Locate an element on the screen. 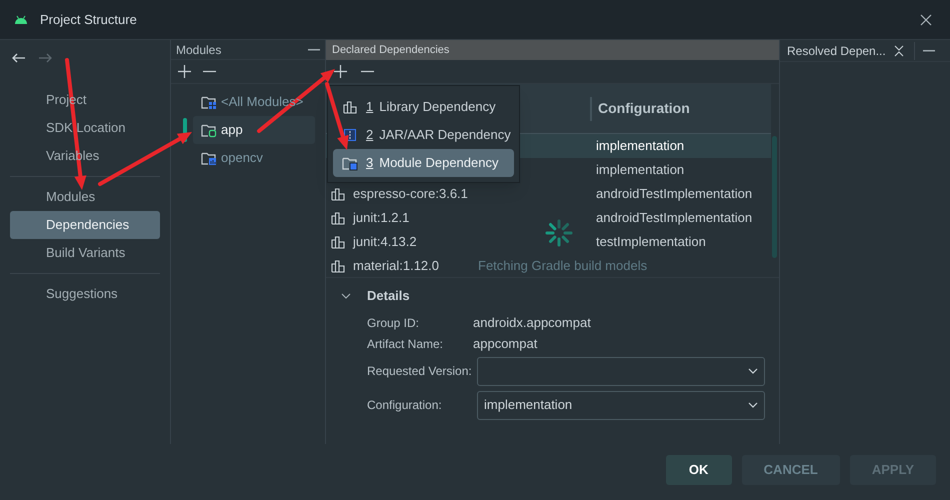 The width and height of the screenshot is (950, 500). sidebar-item: Build Variants is located at coordinates (85, 253).